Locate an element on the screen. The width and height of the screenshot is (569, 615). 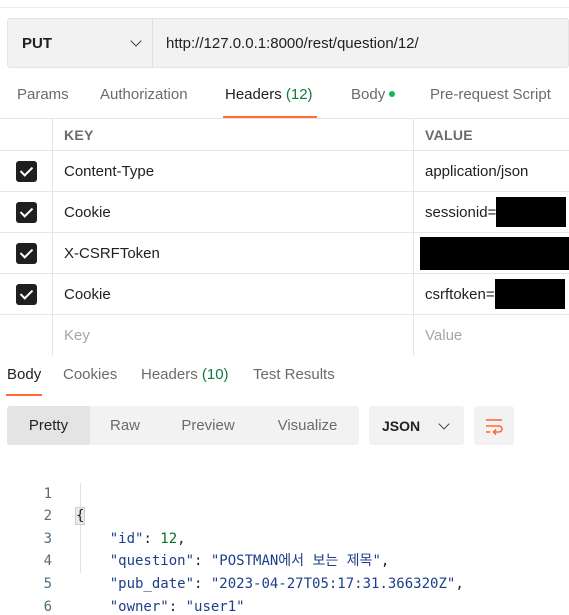
code-line: 5 "owner": "user1" is located at coordinates (284, 582).